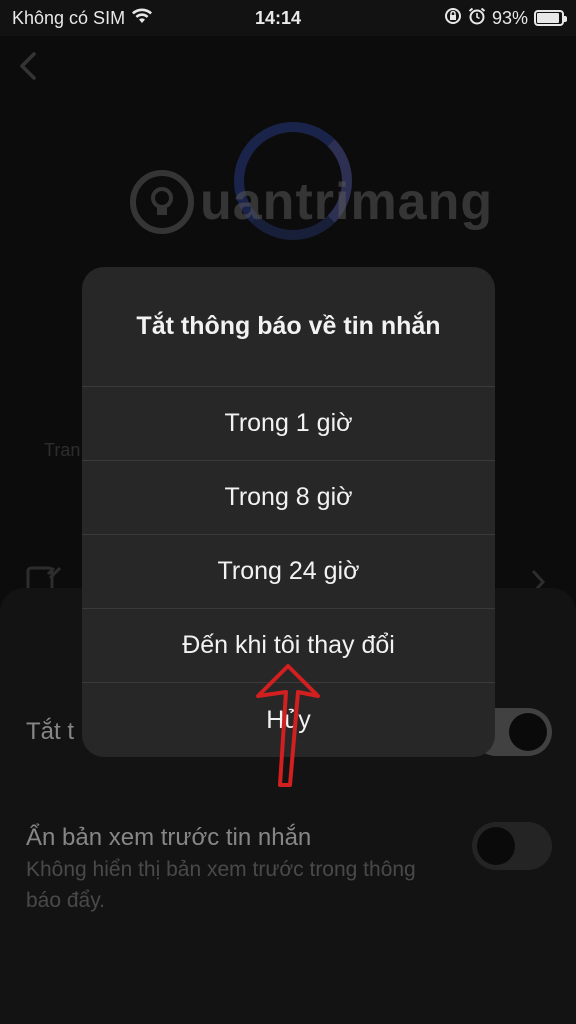 This screenshot has height=1024, width=576. What do you see at coordinates (288, 572) in the screenshot?
I see `option-24-hours: Trong 24 giờ` at bounding box center [288, 572].